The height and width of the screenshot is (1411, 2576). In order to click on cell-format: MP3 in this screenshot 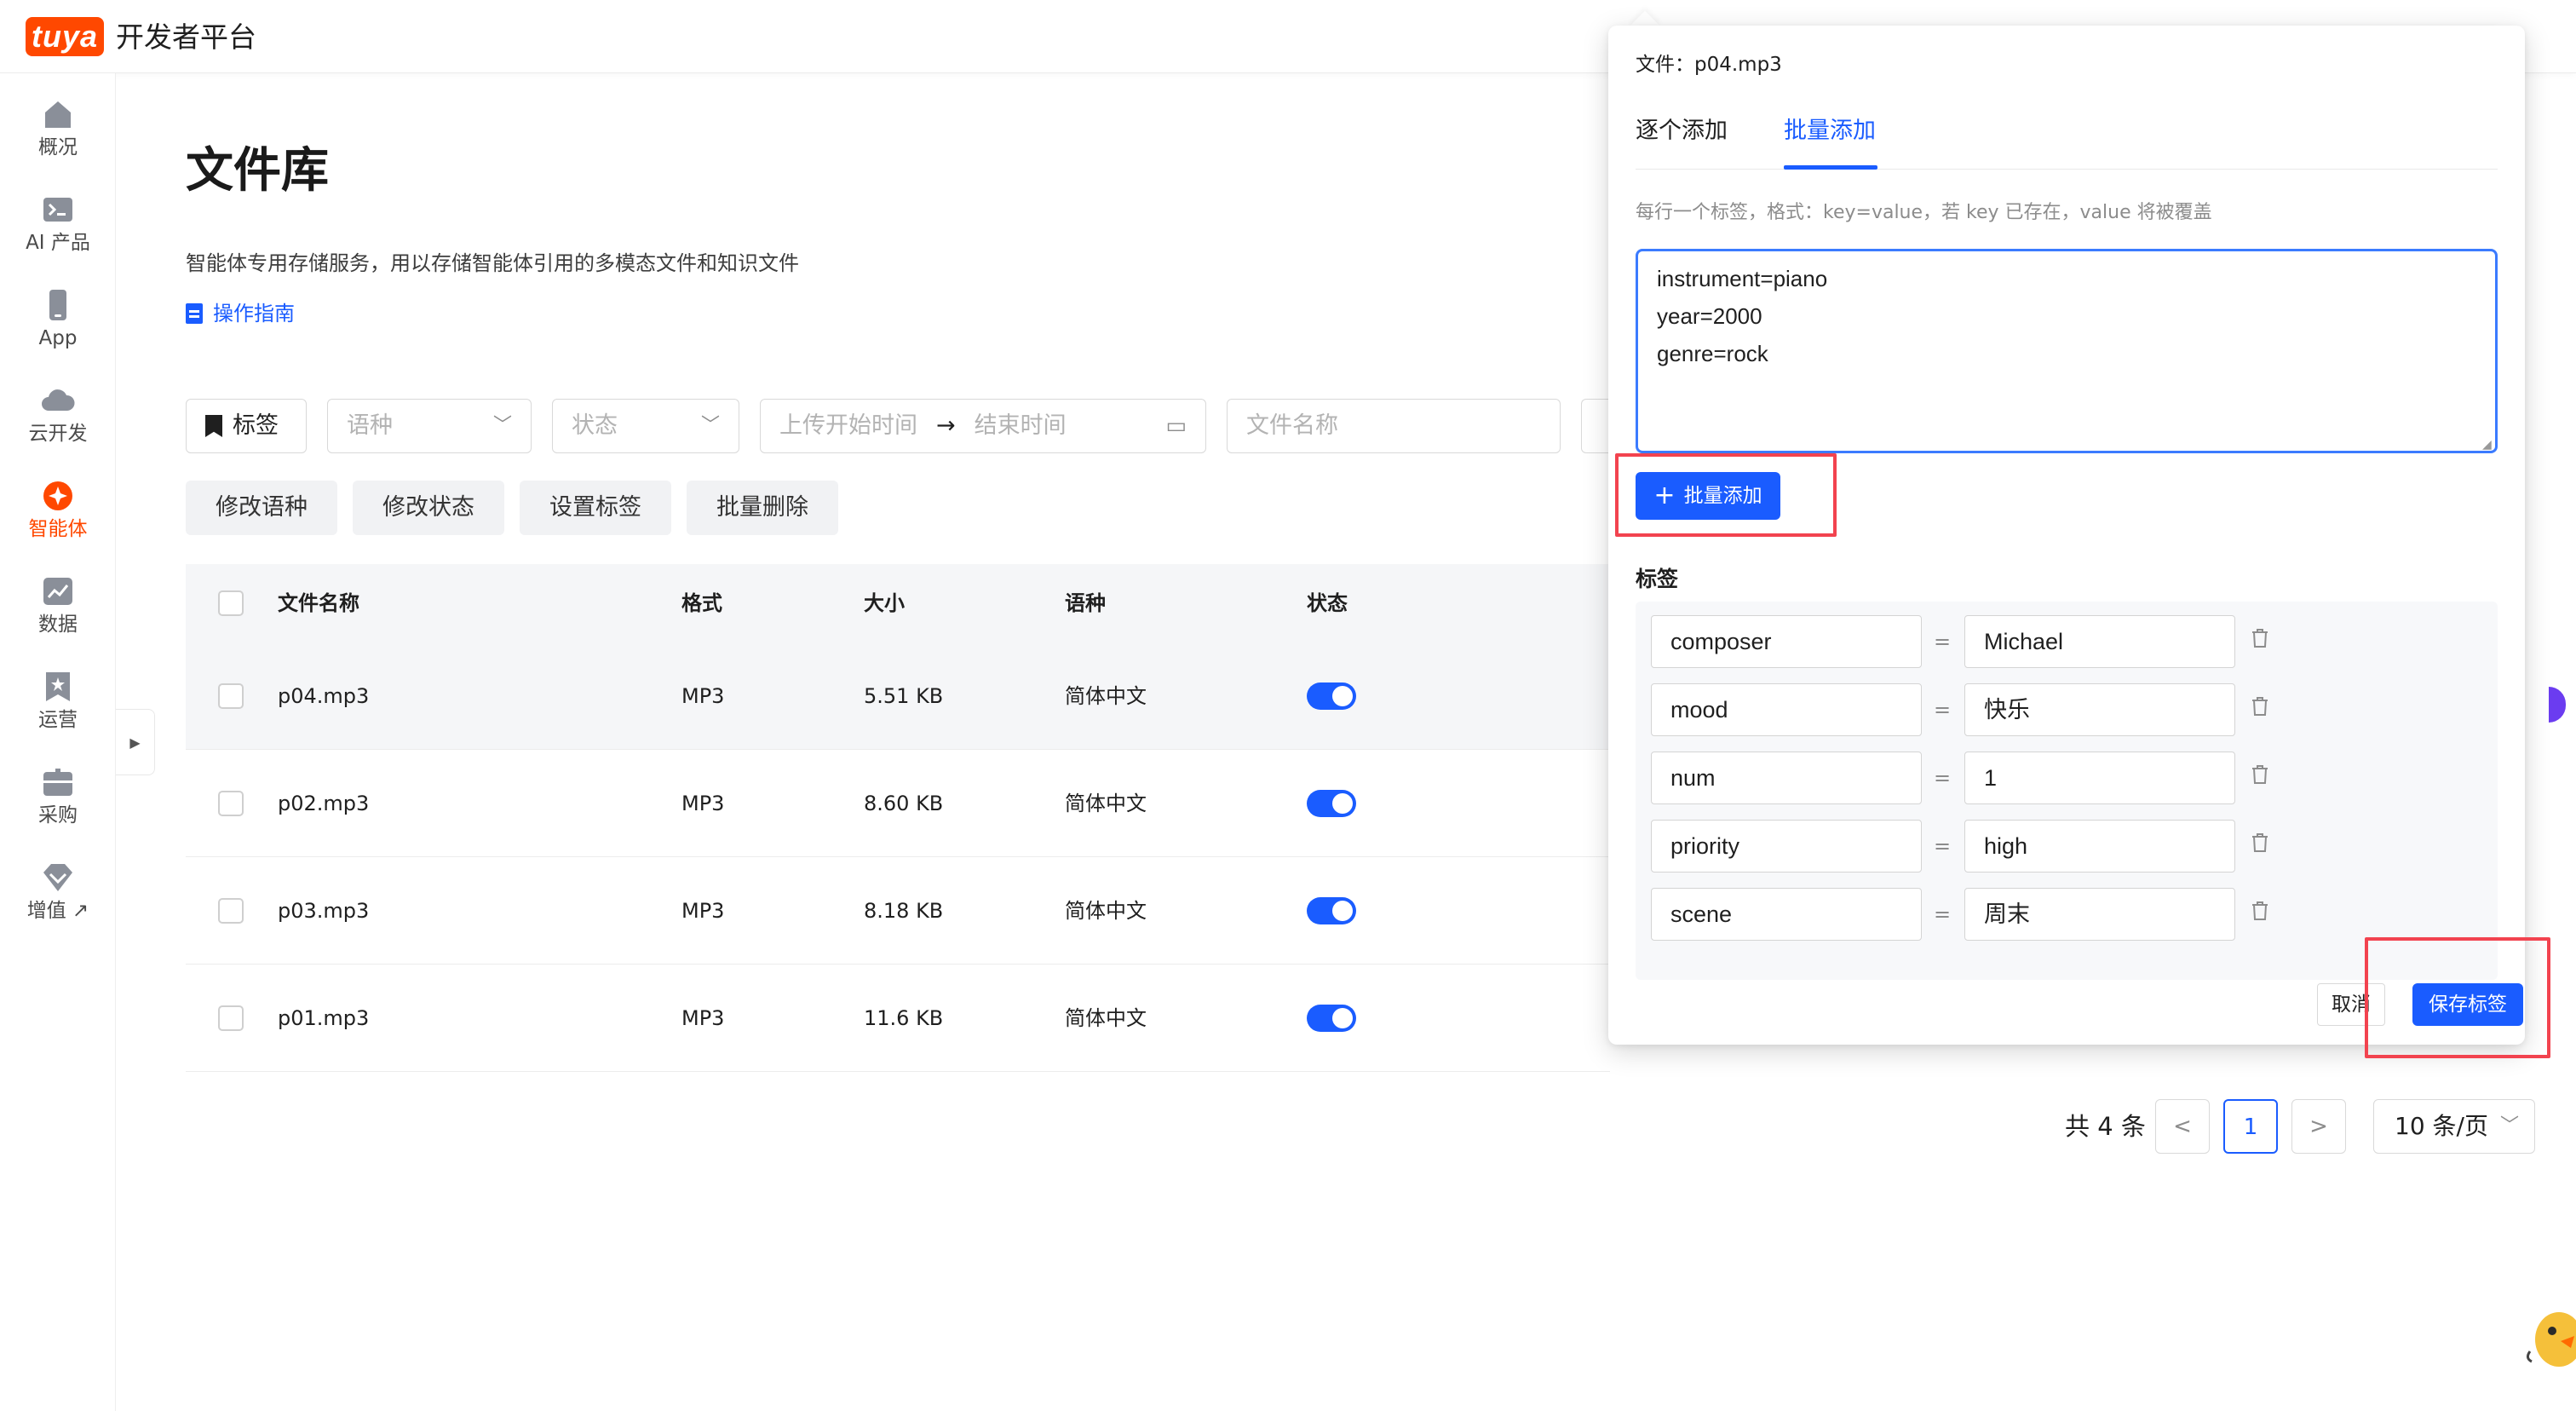, I will do `click(703, 803)`.